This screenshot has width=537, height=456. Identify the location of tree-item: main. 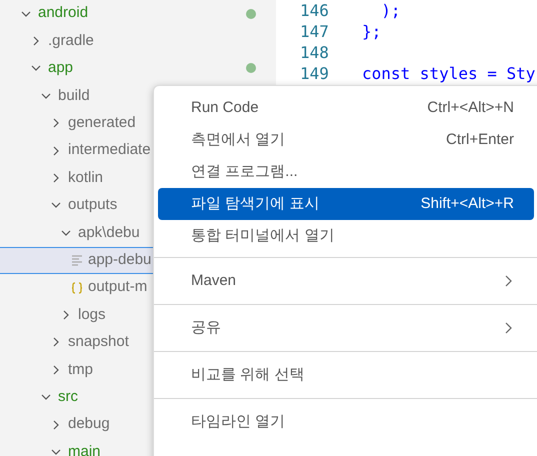
(138, 447).